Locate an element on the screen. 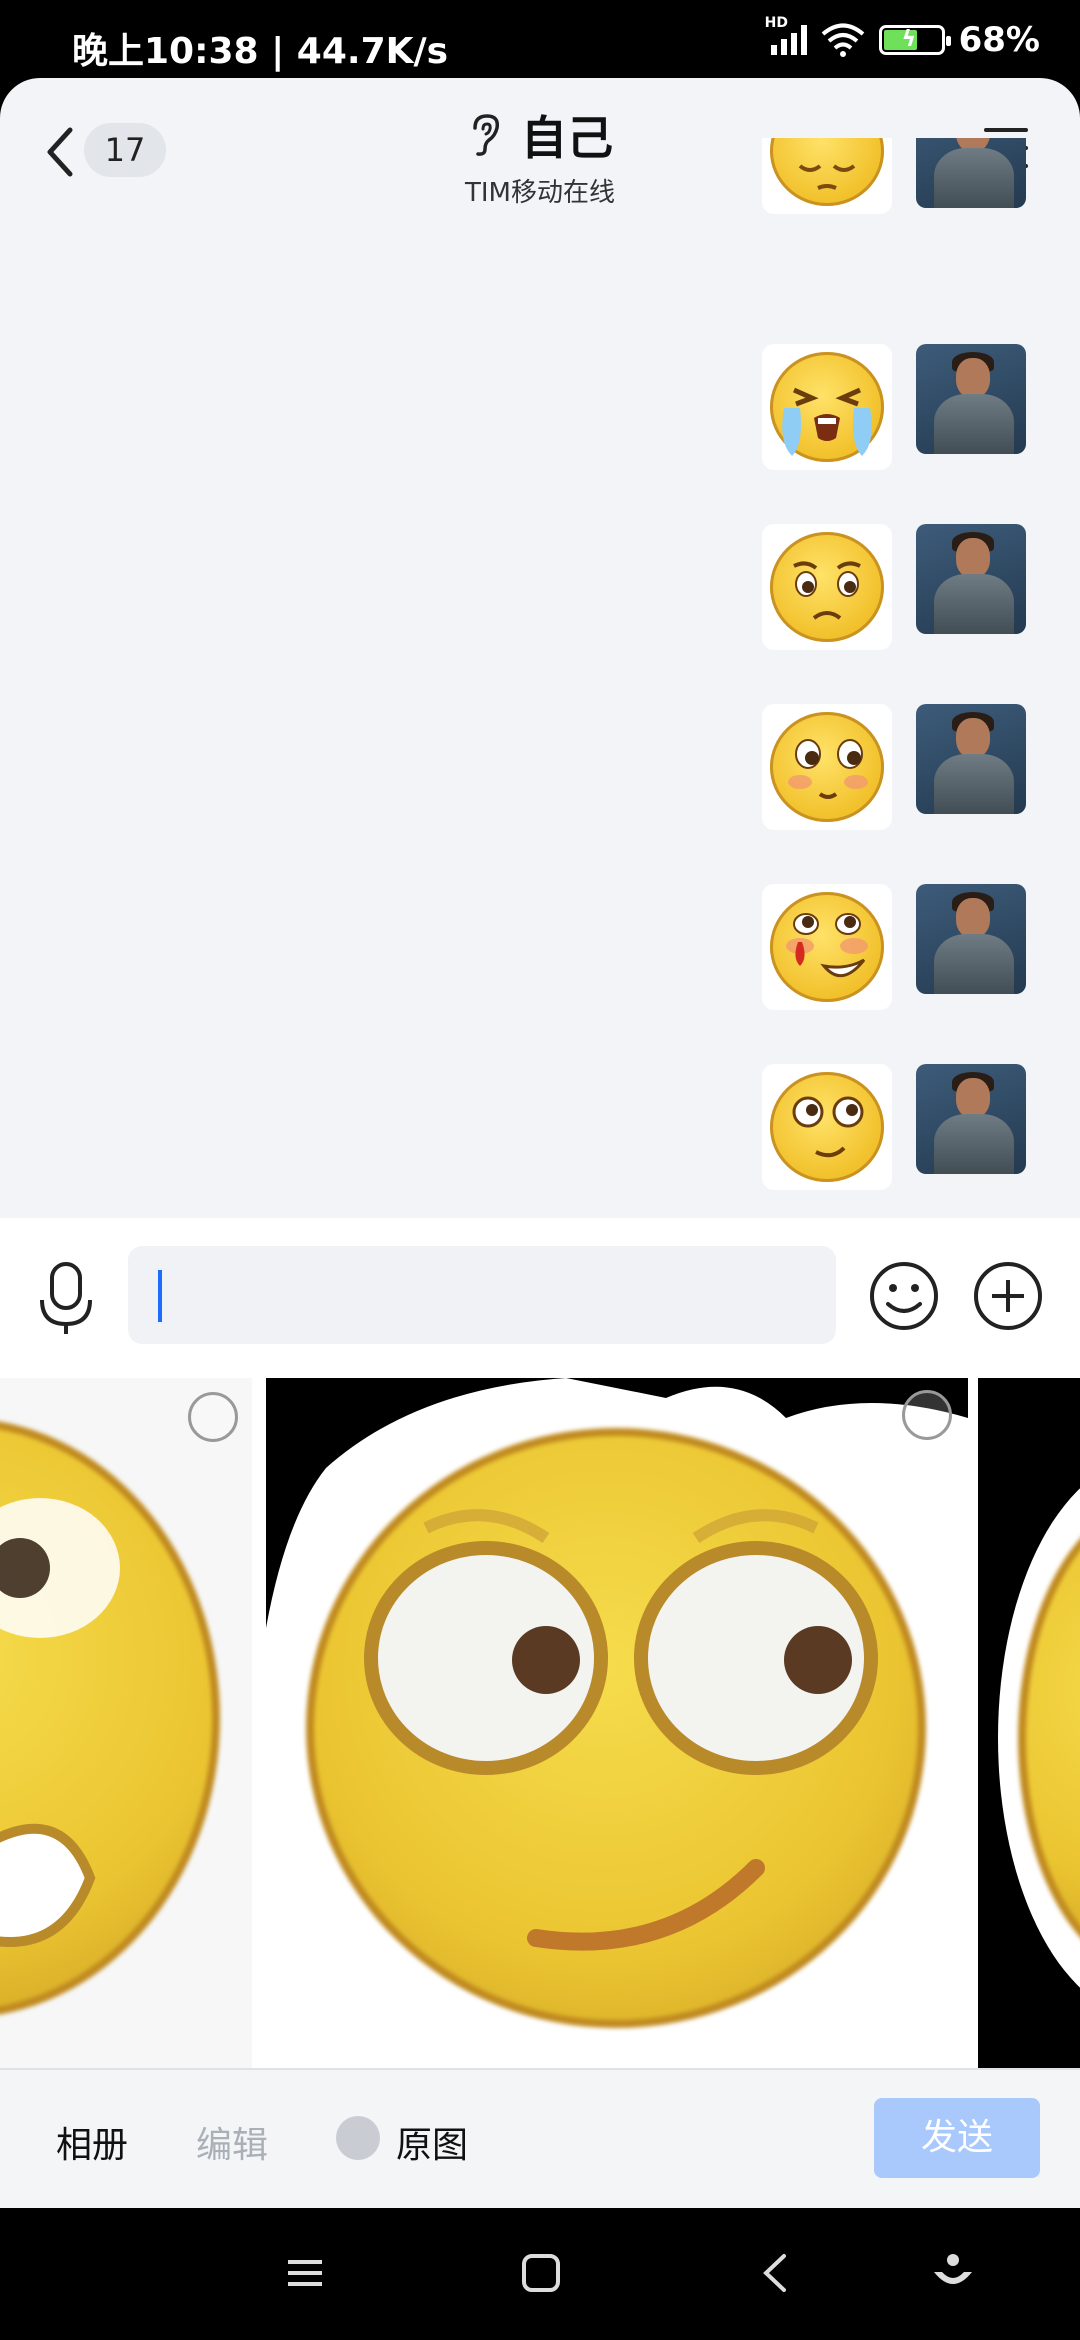  input-bar is located at coordinates (540, 1298).